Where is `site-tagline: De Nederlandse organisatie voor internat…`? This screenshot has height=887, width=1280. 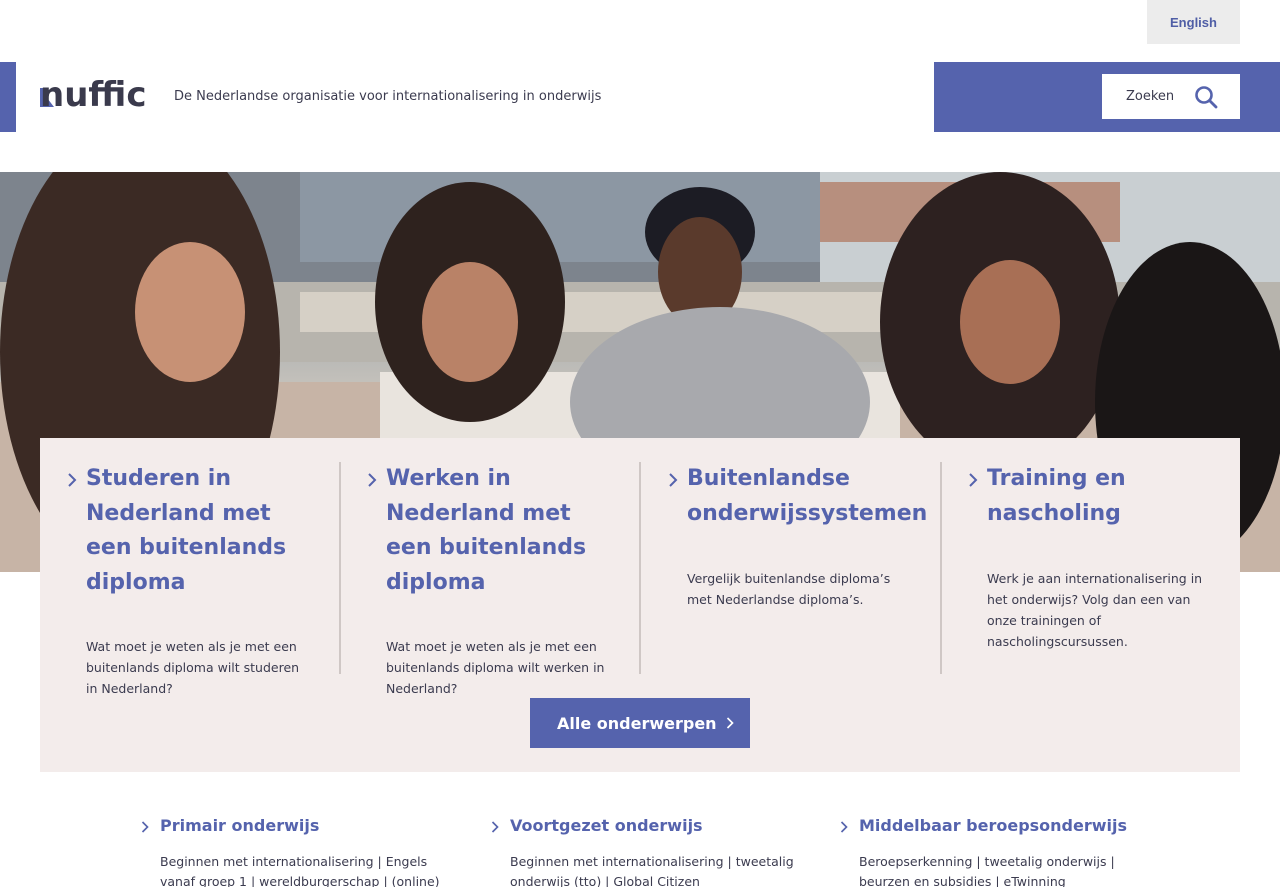 site-tagline: De Nederlandse organisatie voor internat… is located at coordinates (388, 96).